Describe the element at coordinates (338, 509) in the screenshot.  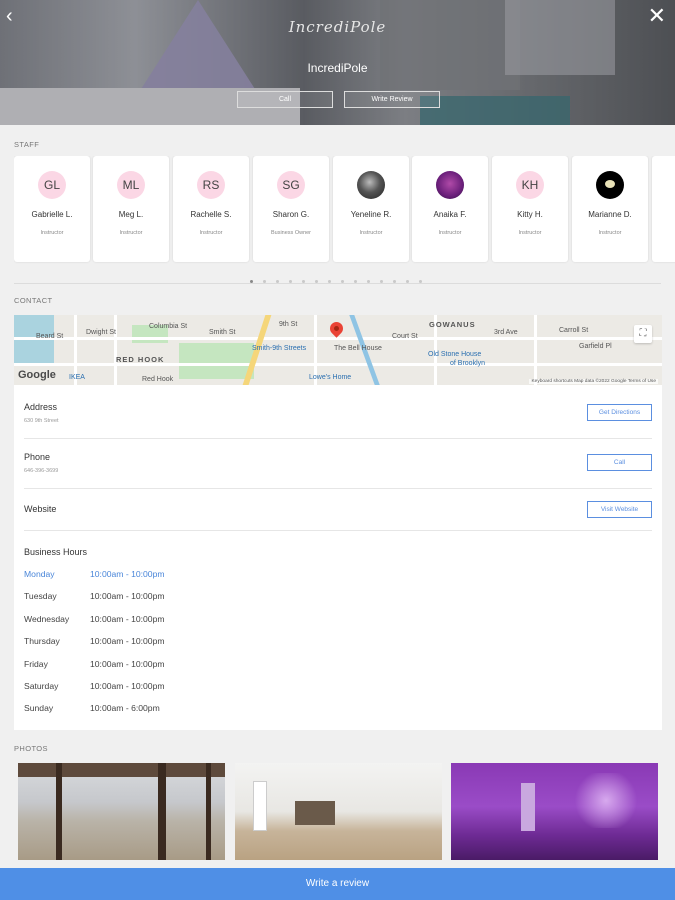
I see `website-row: Website Visit Website` at that location.